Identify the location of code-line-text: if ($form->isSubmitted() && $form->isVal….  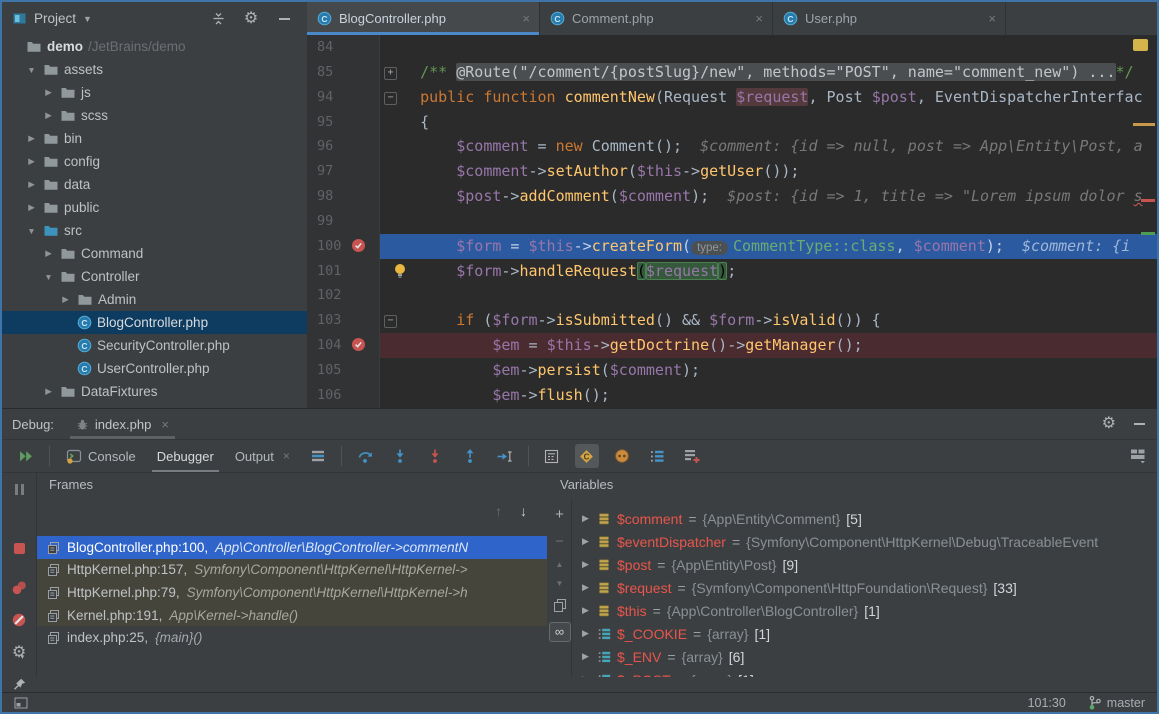
(768, 320).